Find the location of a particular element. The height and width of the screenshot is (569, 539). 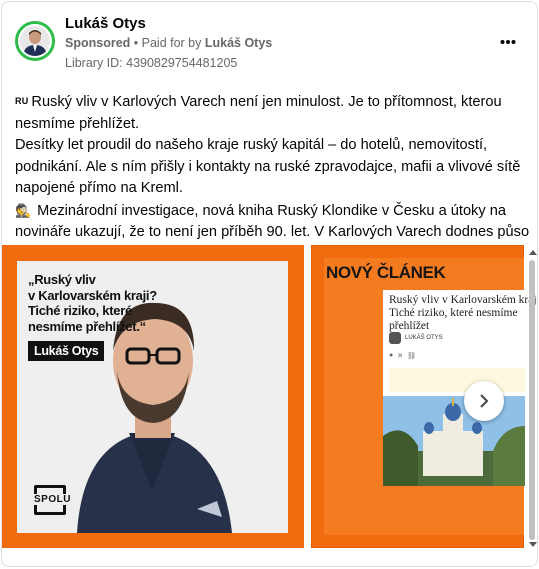

spolu-logo-text: SPOLU is located at coordinates (52, 499).